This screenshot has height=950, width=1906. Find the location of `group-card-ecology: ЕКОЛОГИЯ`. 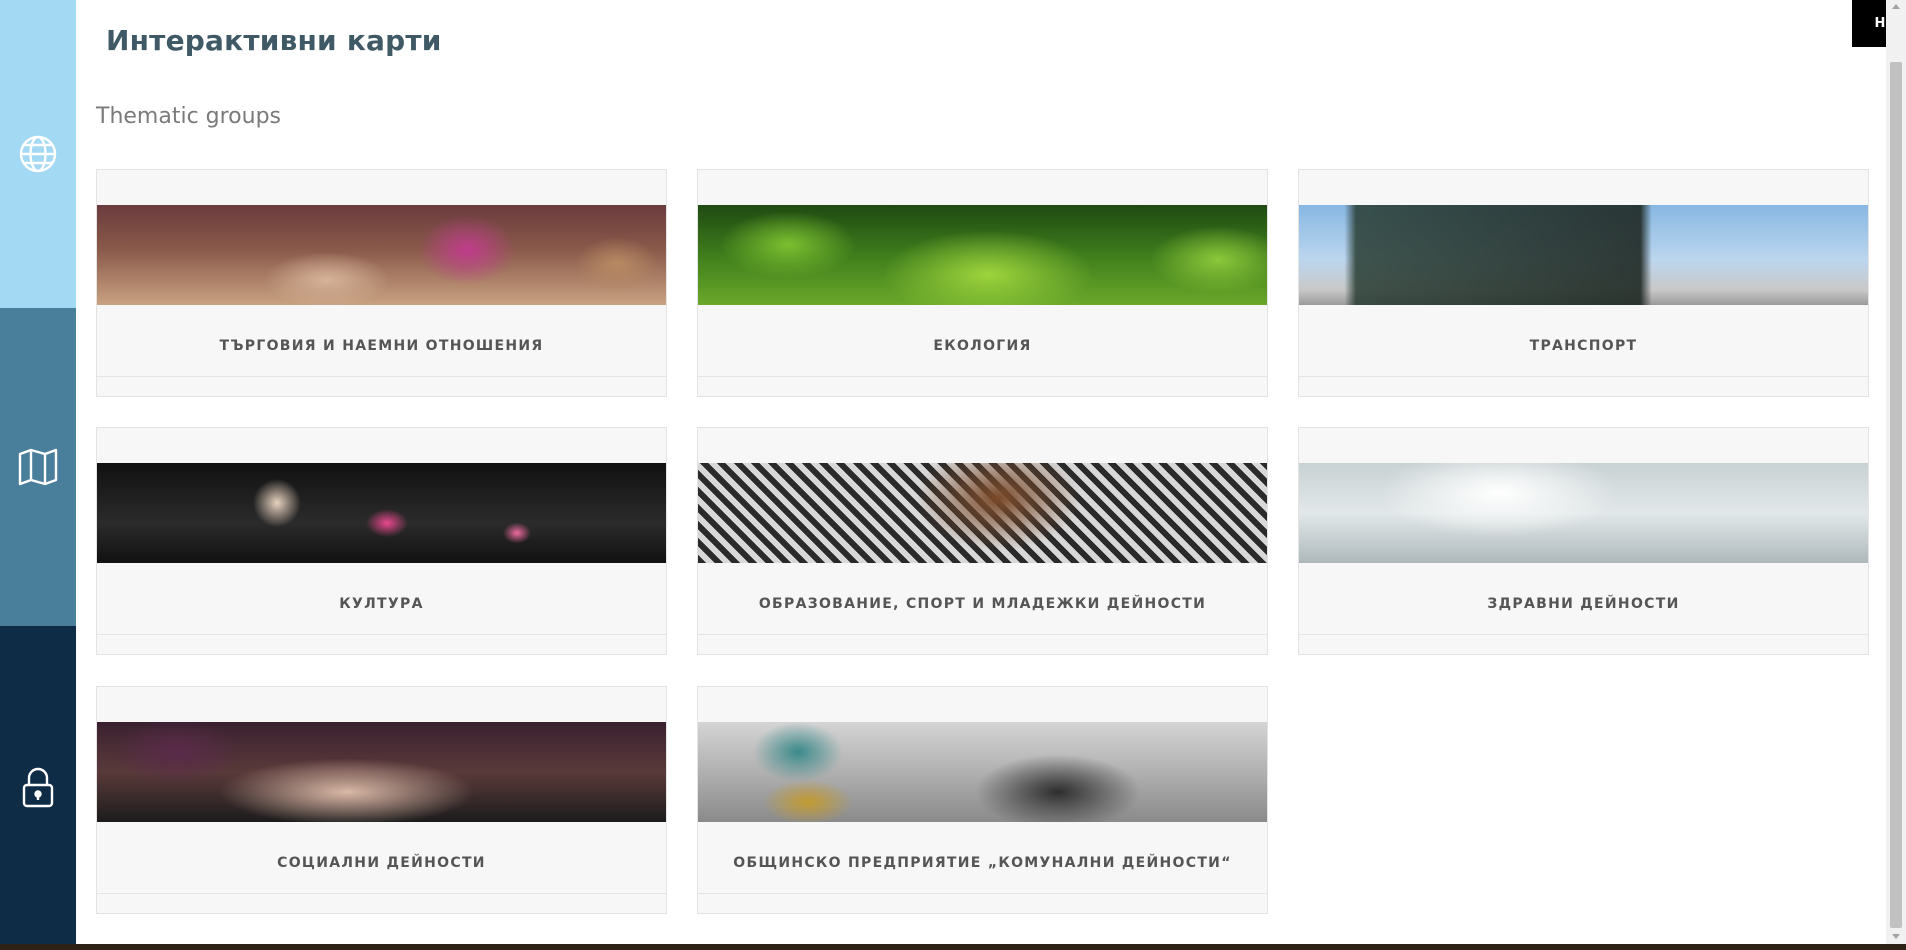

group-card-ecology: ЕКОЛОГИЯ is located at coordinates (982, 283).